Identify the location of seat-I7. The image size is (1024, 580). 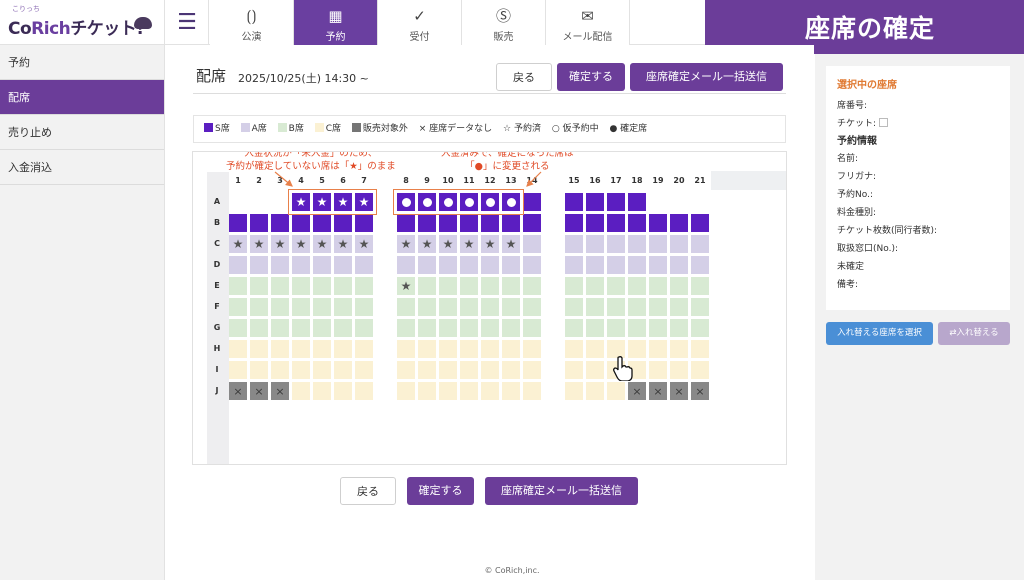
(364, 370).